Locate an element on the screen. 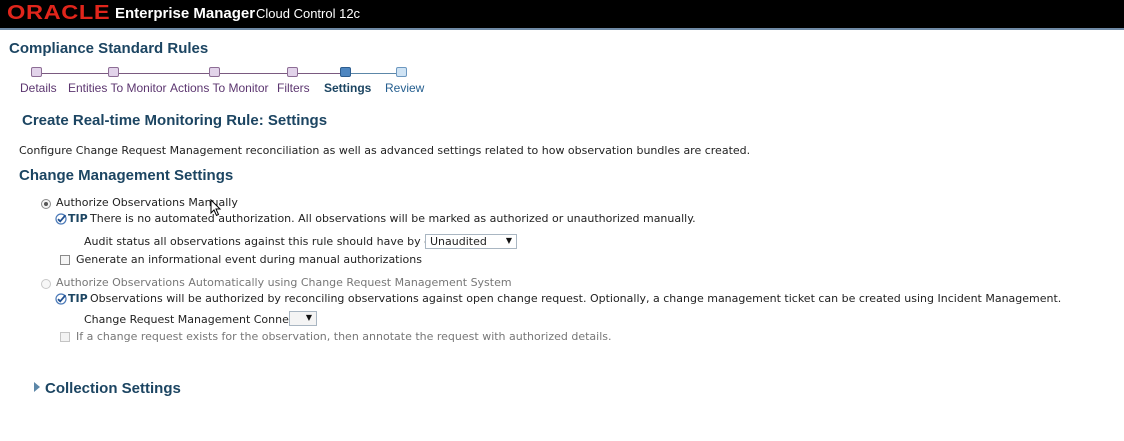 This screenshot has width=1124, height=441. audit-status-value: Unaudited is located at coordinates (458, 241).